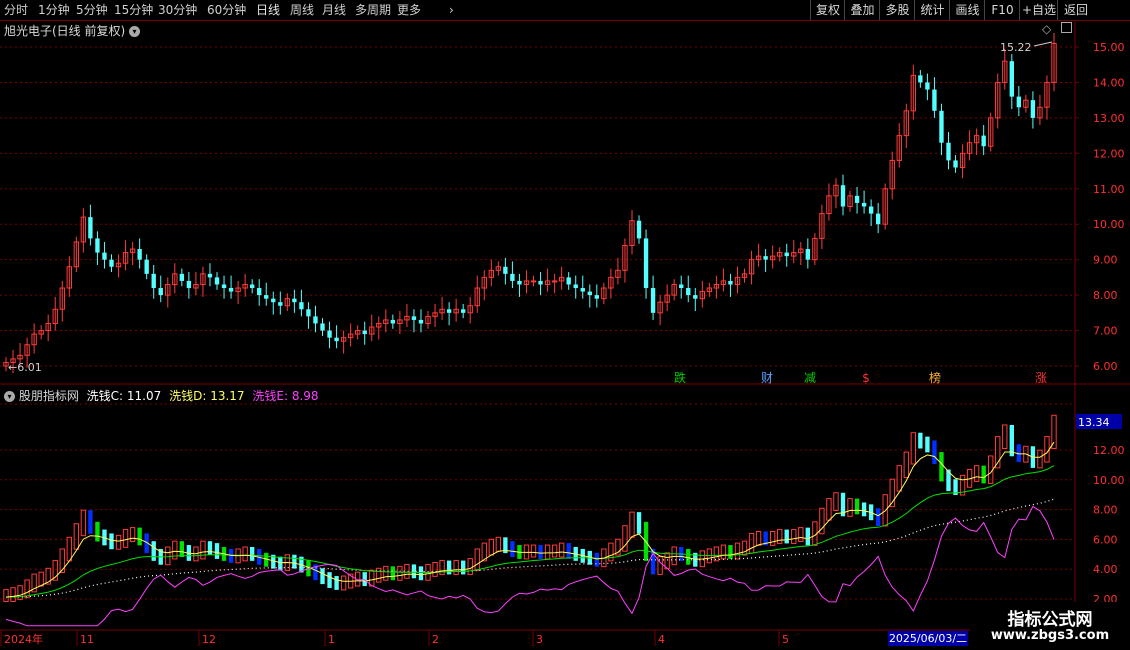 The image size is (1130, 650). What do you see at coordinates (1050, 635) in the screenshot?
I see `watermark-url: www.zbgs3.com` at bounding box center [1050, 635].